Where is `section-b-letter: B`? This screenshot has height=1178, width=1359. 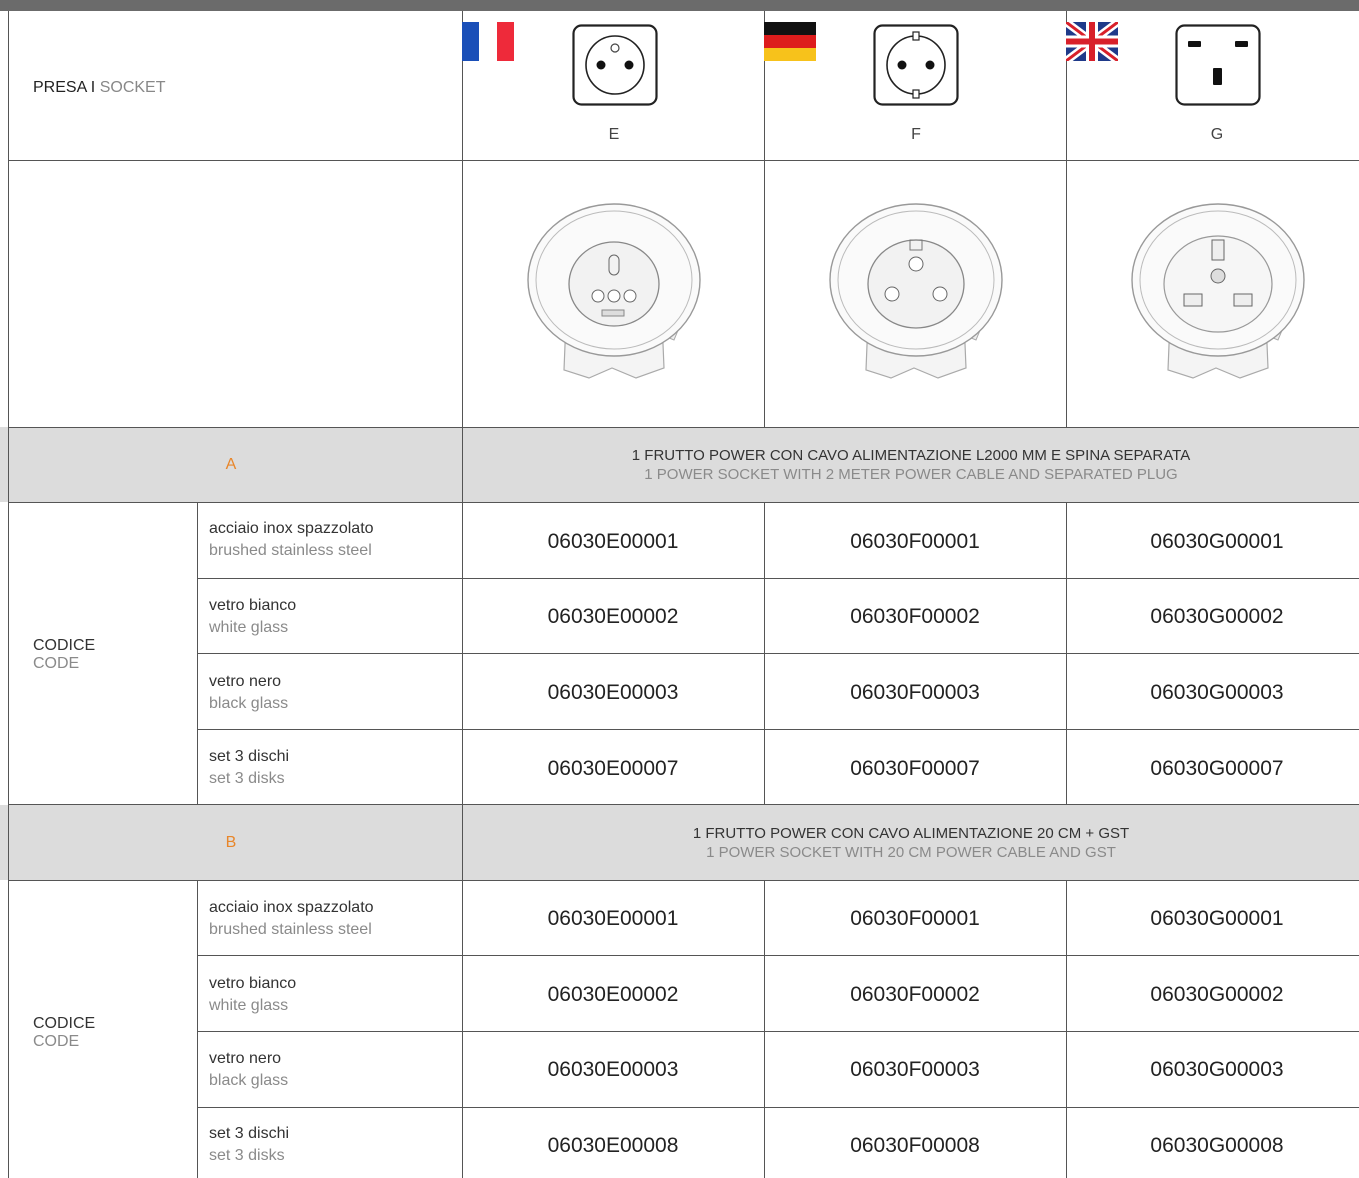
section-b-letter: B is located at coordinates (231, 842).